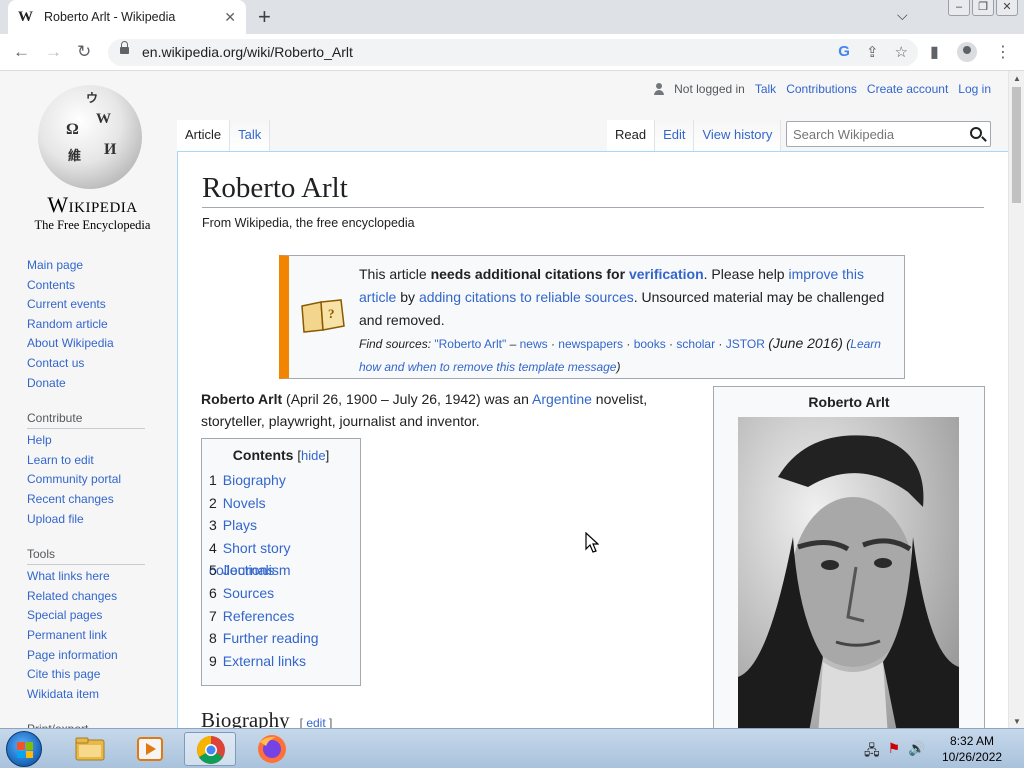 The width and height of the screenshot is (1024, 768). I want to click on chrome-taskbar-button, so click(210, 749).